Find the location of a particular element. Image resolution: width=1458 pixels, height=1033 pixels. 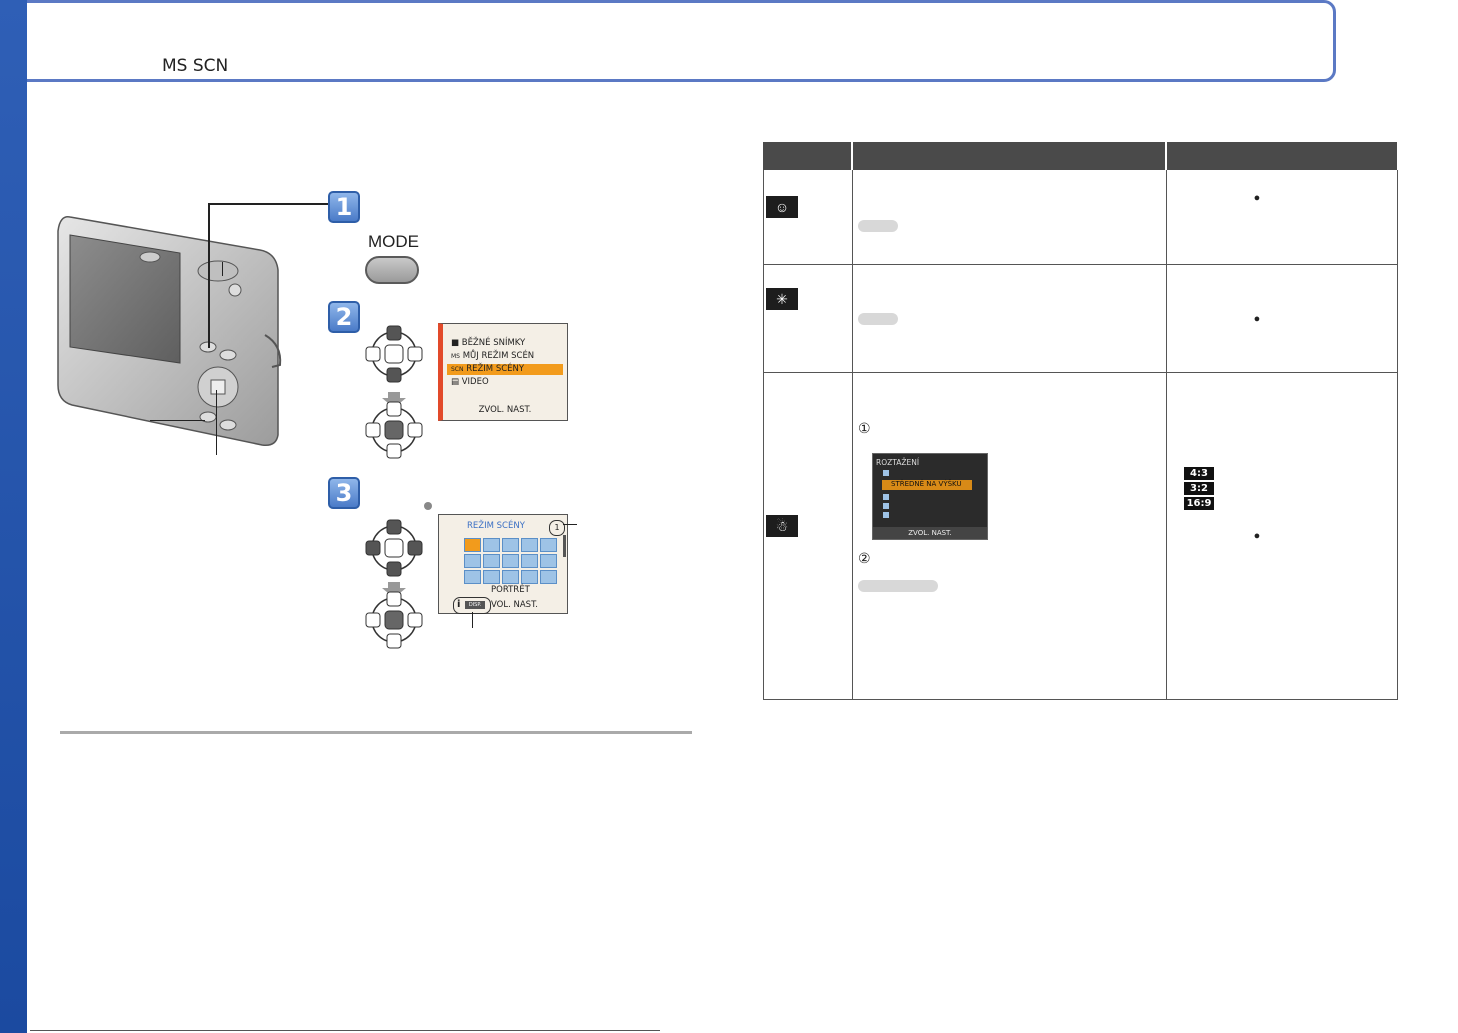

mode-button is located at coordinates (392, 270).